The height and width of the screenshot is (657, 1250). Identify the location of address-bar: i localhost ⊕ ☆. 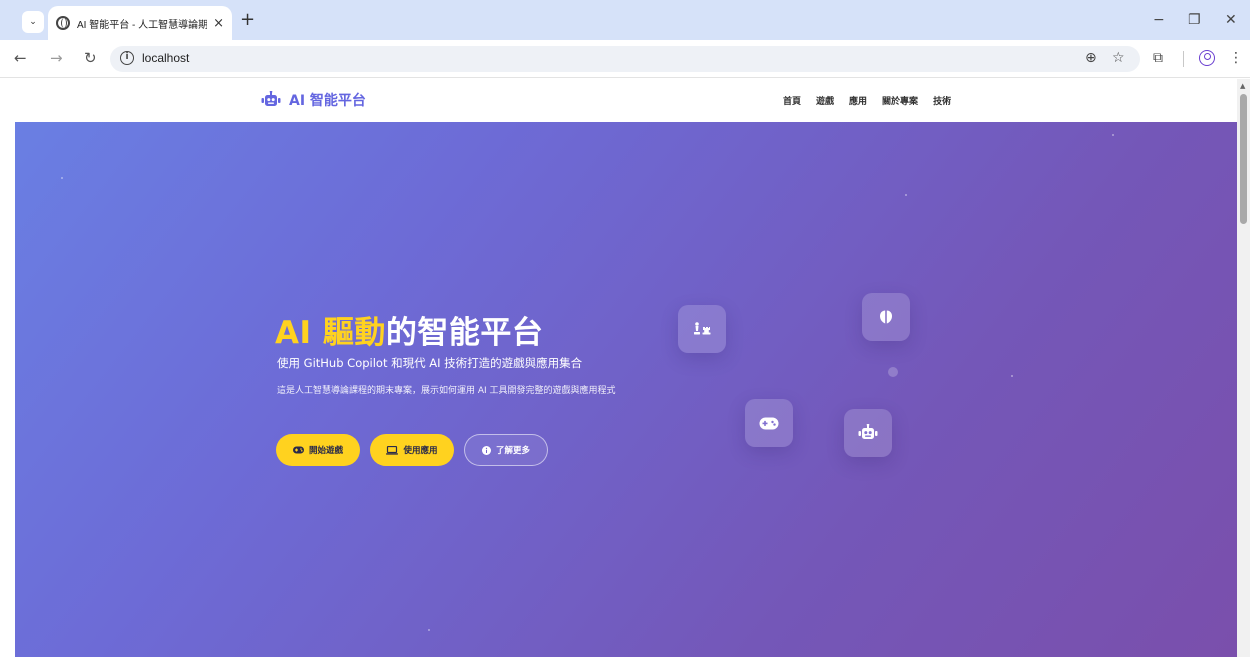
(625, 59).